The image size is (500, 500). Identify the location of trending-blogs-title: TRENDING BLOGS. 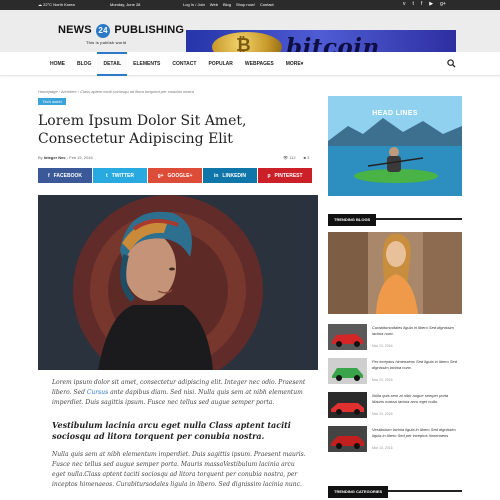
(395, 217).